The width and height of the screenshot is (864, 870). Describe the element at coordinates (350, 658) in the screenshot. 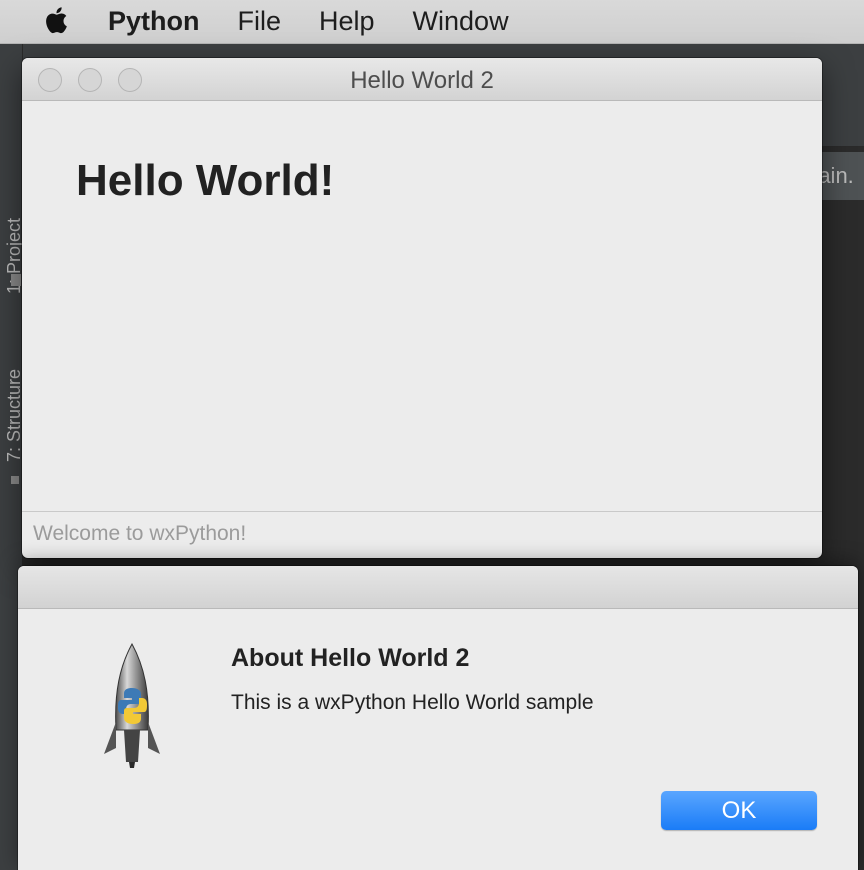

I see `dialog-heading: About Hello World 2` at that location.